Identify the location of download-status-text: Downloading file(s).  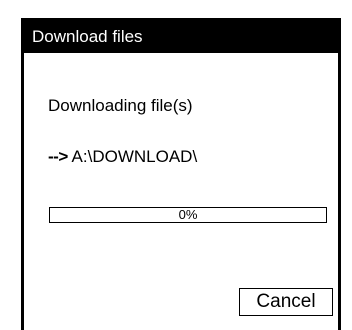
(120, 105).